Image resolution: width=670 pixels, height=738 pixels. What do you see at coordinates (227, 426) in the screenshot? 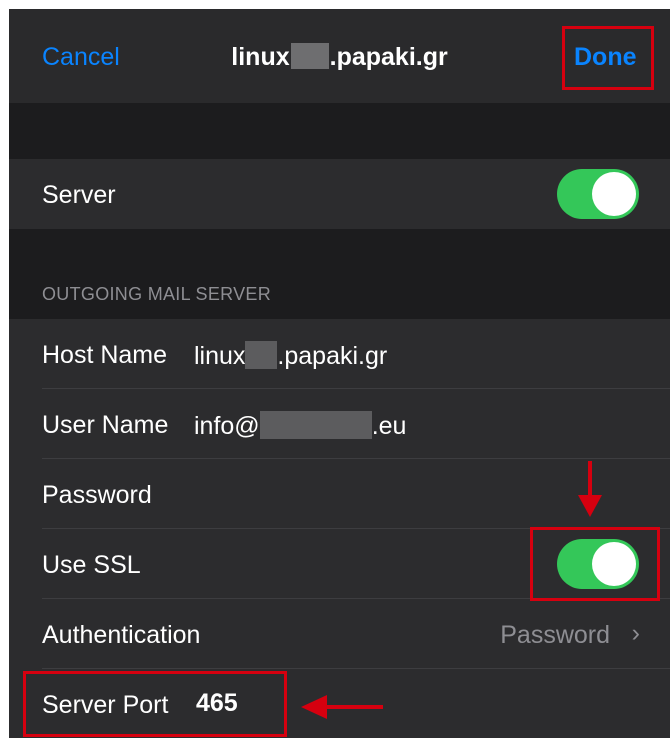
I see `user-prefix: info@` at bounding box center [227, 426].